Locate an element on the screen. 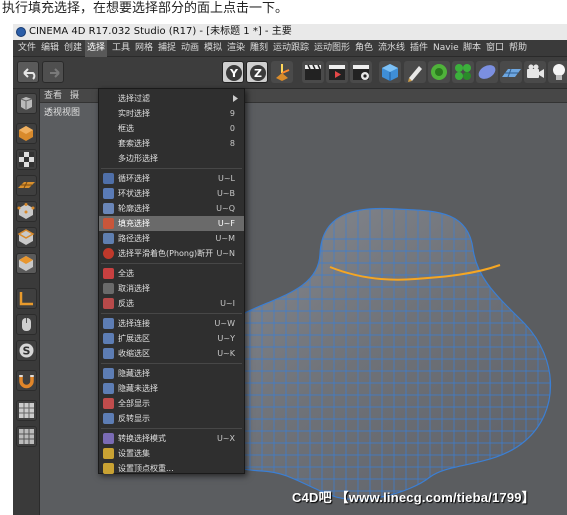 The width and height of the screenshot is (567, 515). menu-create: 创建 is located at coordinates (73, 48).